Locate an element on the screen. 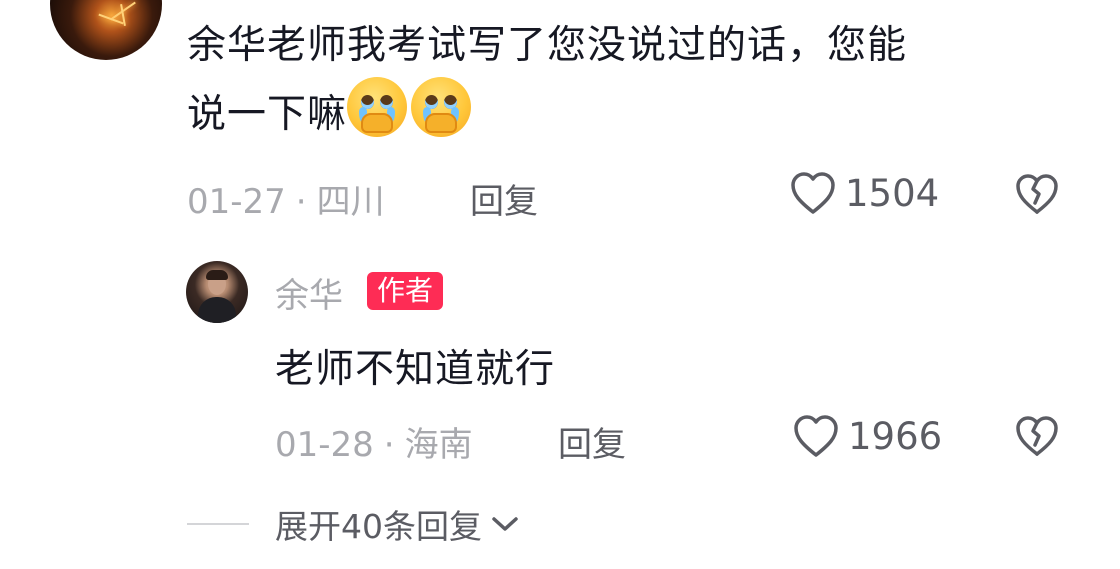 Image resolution: width=1120 pixels, height=569 pixels. expand-replies-button: 展开40条回复 is located at coordinates (353, 524).